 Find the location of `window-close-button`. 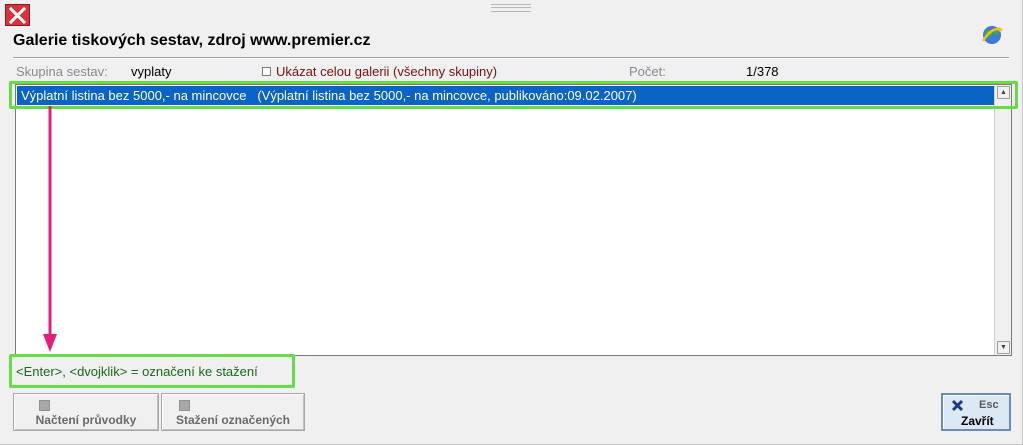

window-close-button is located at coordinates (17, 15).